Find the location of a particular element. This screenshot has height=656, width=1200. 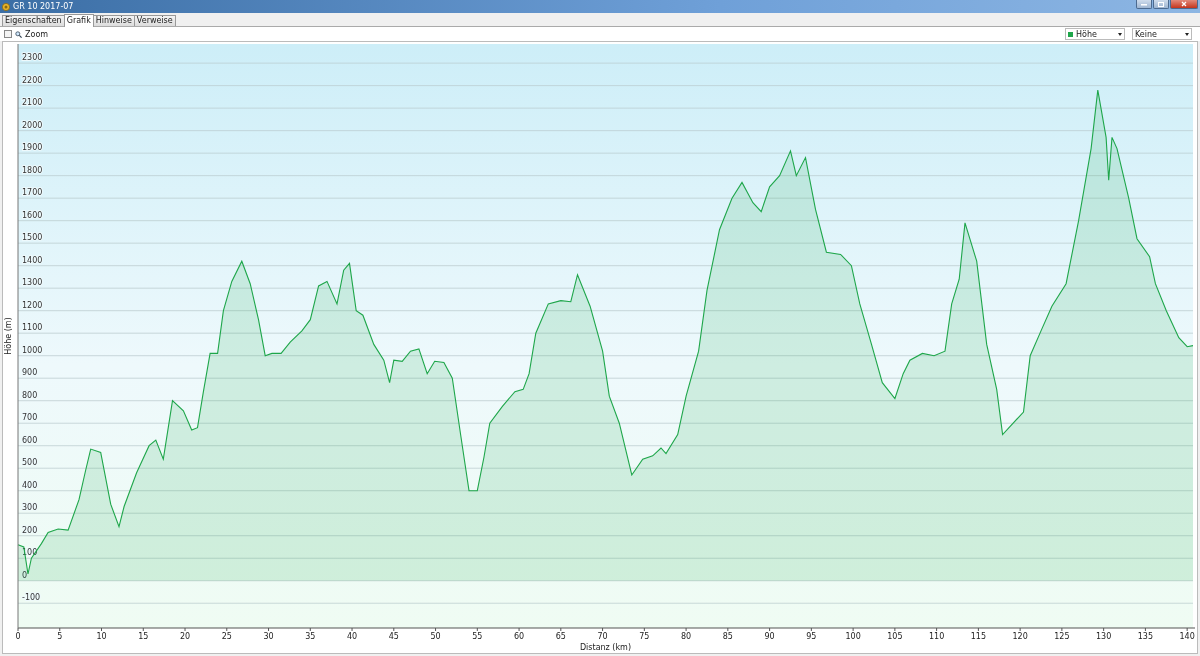

tab: Hinweise is located at coordinates (113, 20).